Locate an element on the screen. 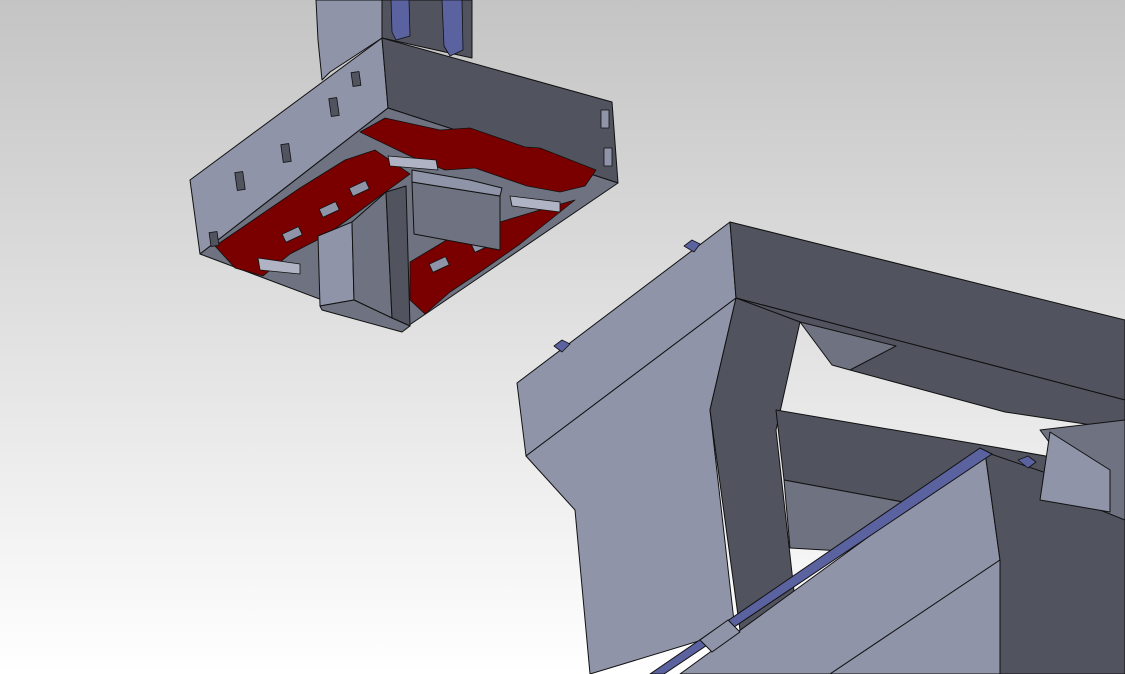 This screenshot has height=674, width=1125. lower-post-light is located at coordinates (336, 264).